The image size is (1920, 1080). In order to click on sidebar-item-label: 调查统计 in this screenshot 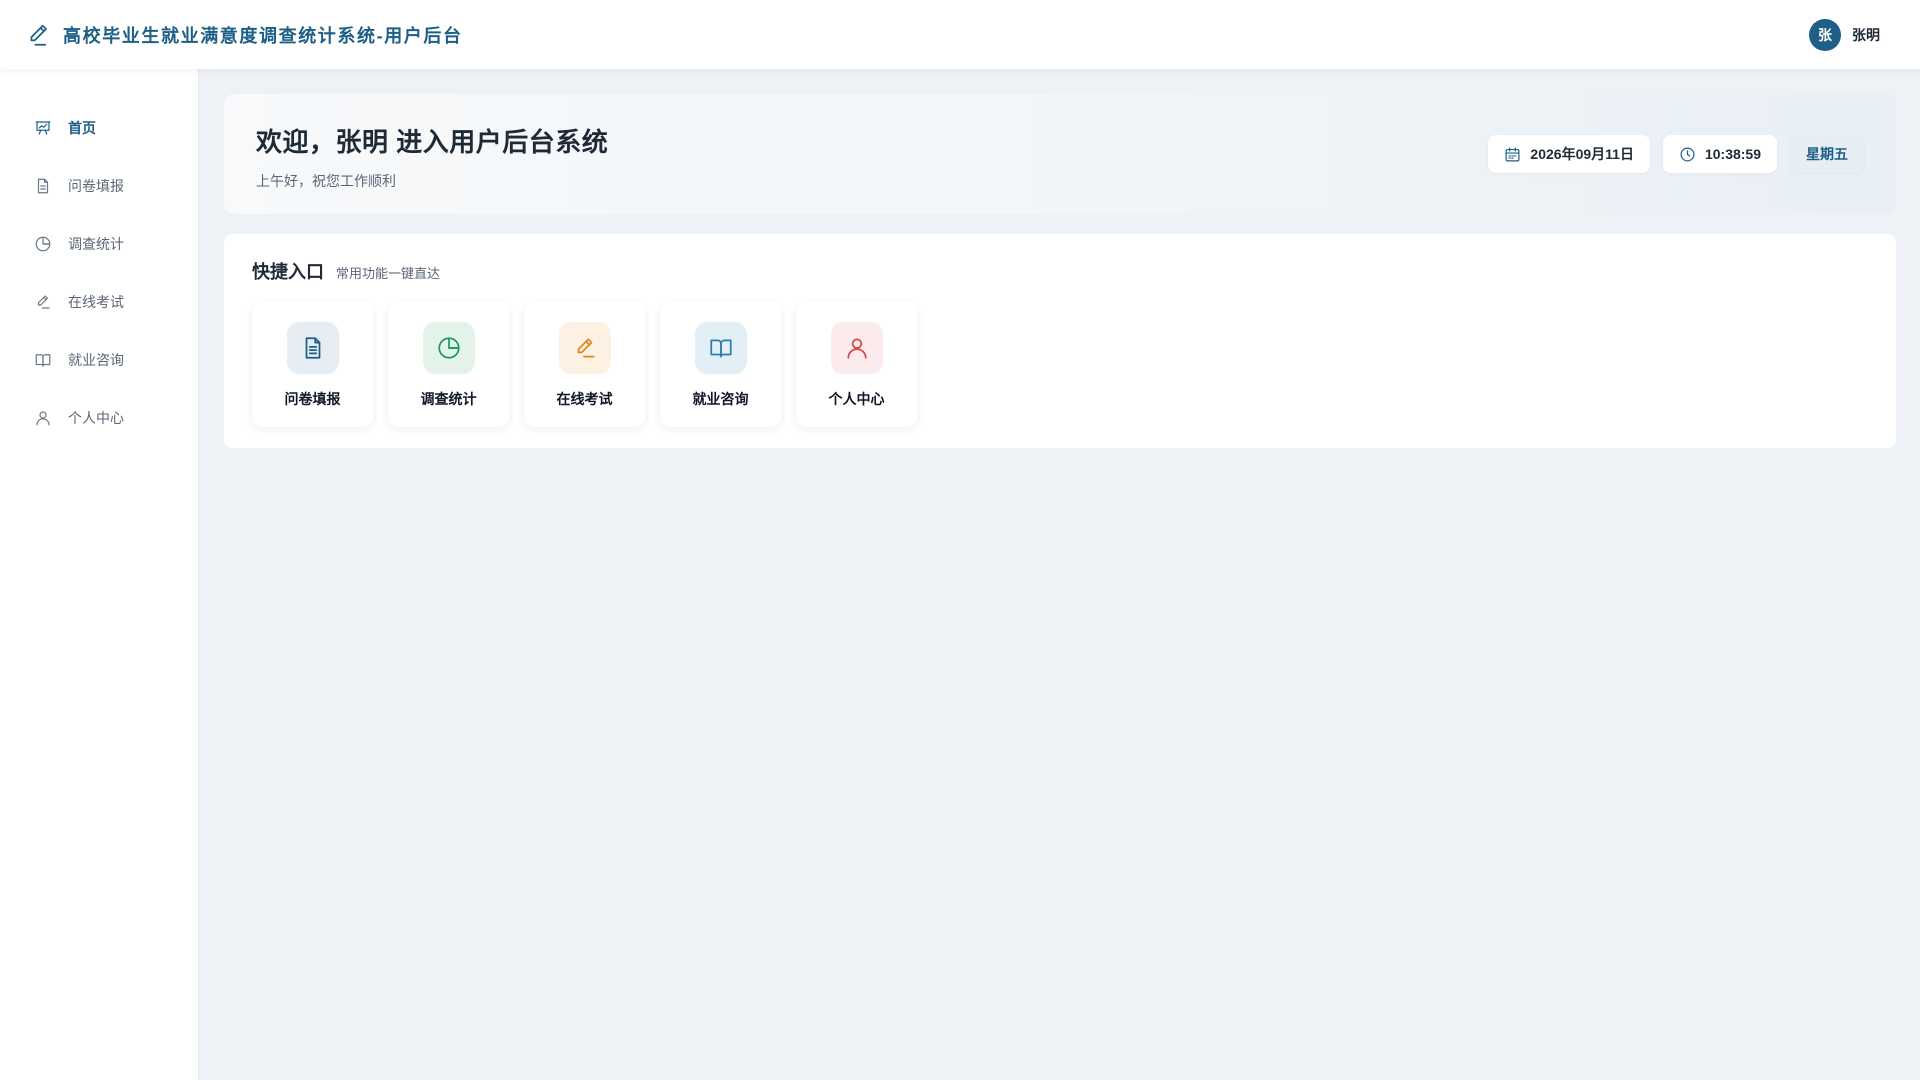, I will do `click(96, 244)`.